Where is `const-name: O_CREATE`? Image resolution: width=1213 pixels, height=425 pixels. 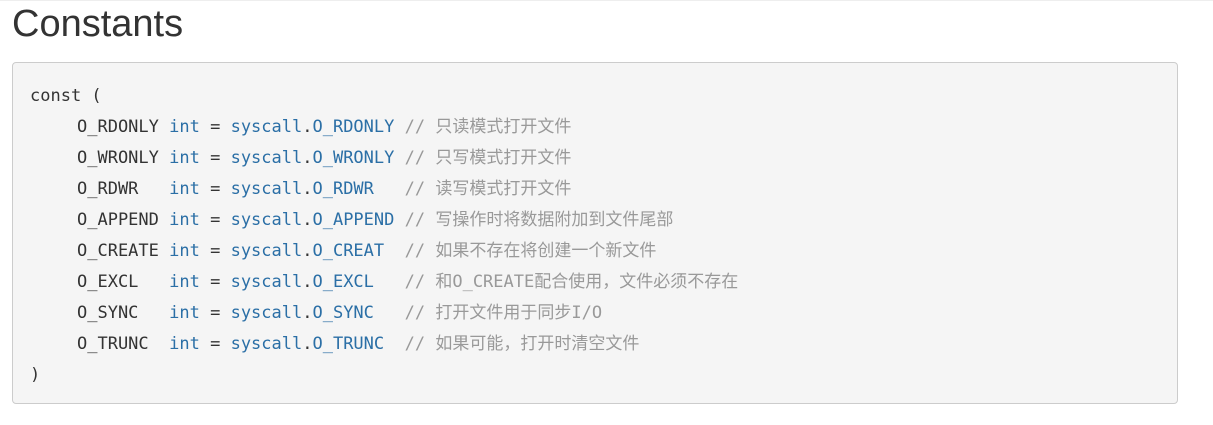 const-name: O_CREATE is located at coordinates (118, 251).